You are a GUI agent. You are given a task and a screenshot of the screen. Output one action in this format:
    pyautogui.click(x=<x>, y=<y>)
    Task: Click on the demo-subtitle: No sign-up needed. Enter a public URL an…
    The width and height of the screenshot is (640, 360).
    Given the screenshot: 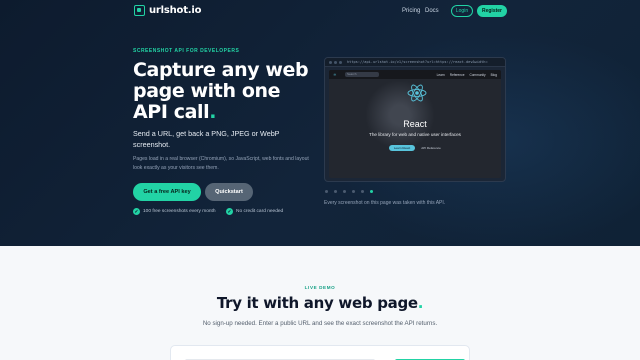 What is the action you would take?
    pyautogui.click(x=320, y=323)
    